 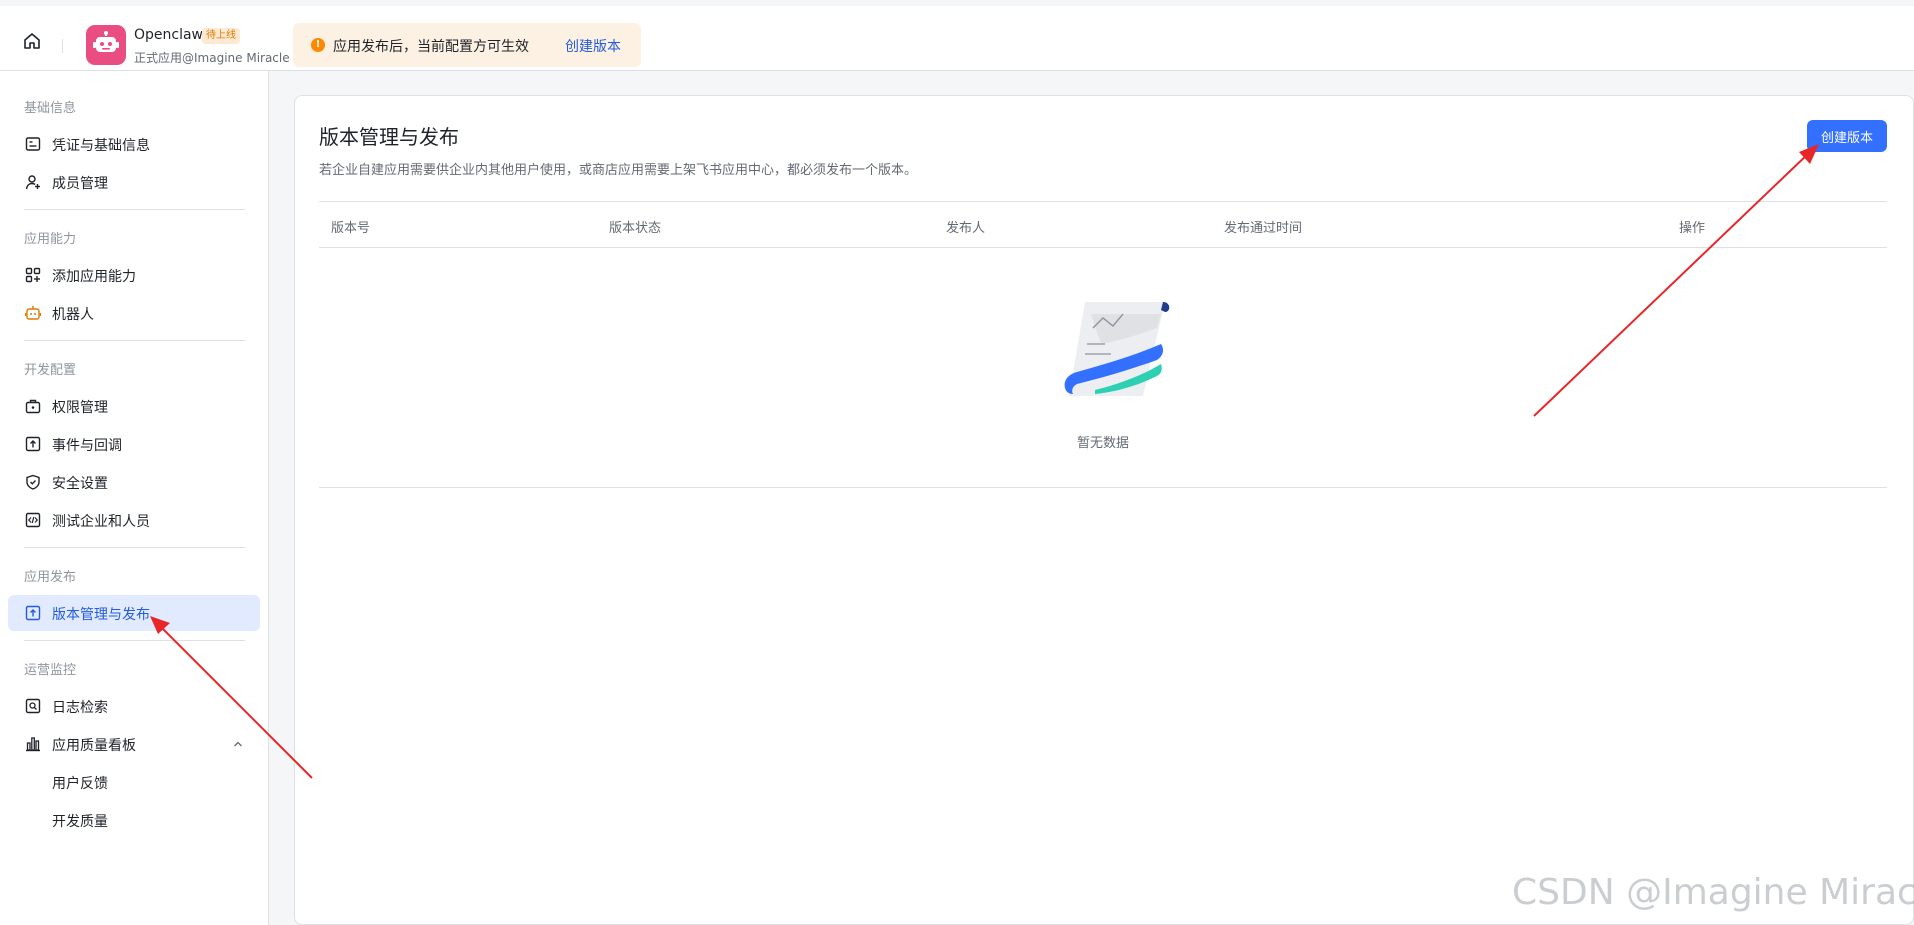 What do you see at coordinates (101, 146) in the screenshot?
I see `sidebar-item-label: 凭证与基础信息` at bounding box center [101, 146].